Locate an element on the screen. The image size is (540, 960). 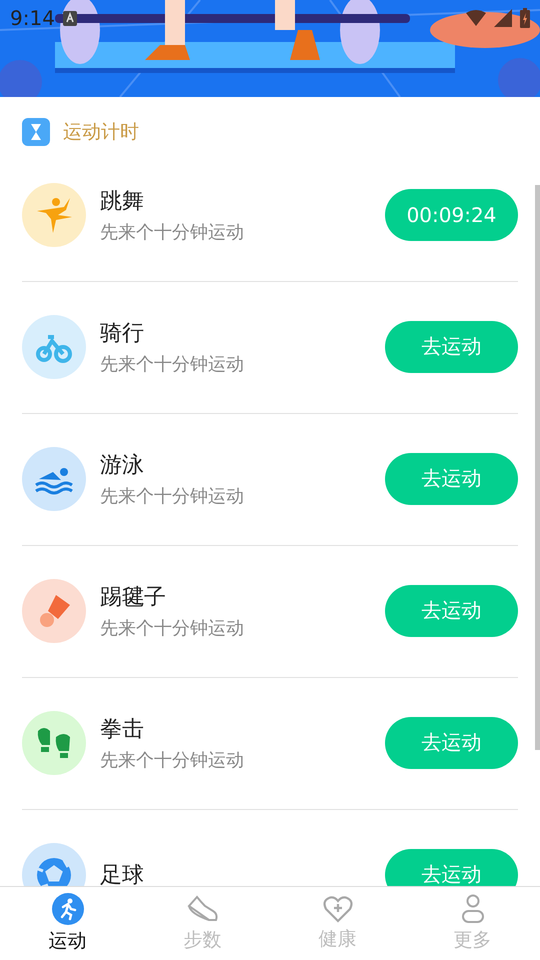
nav-tab: 步数 is located at coordinates (202, 923).